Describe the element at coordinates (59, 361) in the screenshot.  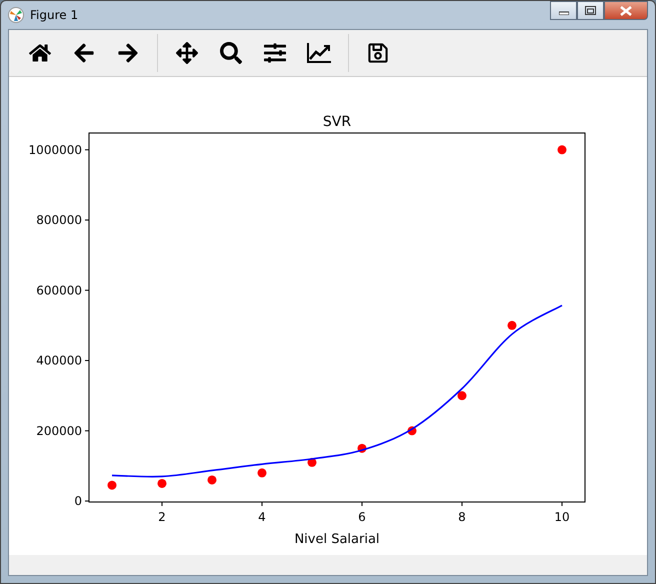
I see `y-tick-label: 400000` at that location.